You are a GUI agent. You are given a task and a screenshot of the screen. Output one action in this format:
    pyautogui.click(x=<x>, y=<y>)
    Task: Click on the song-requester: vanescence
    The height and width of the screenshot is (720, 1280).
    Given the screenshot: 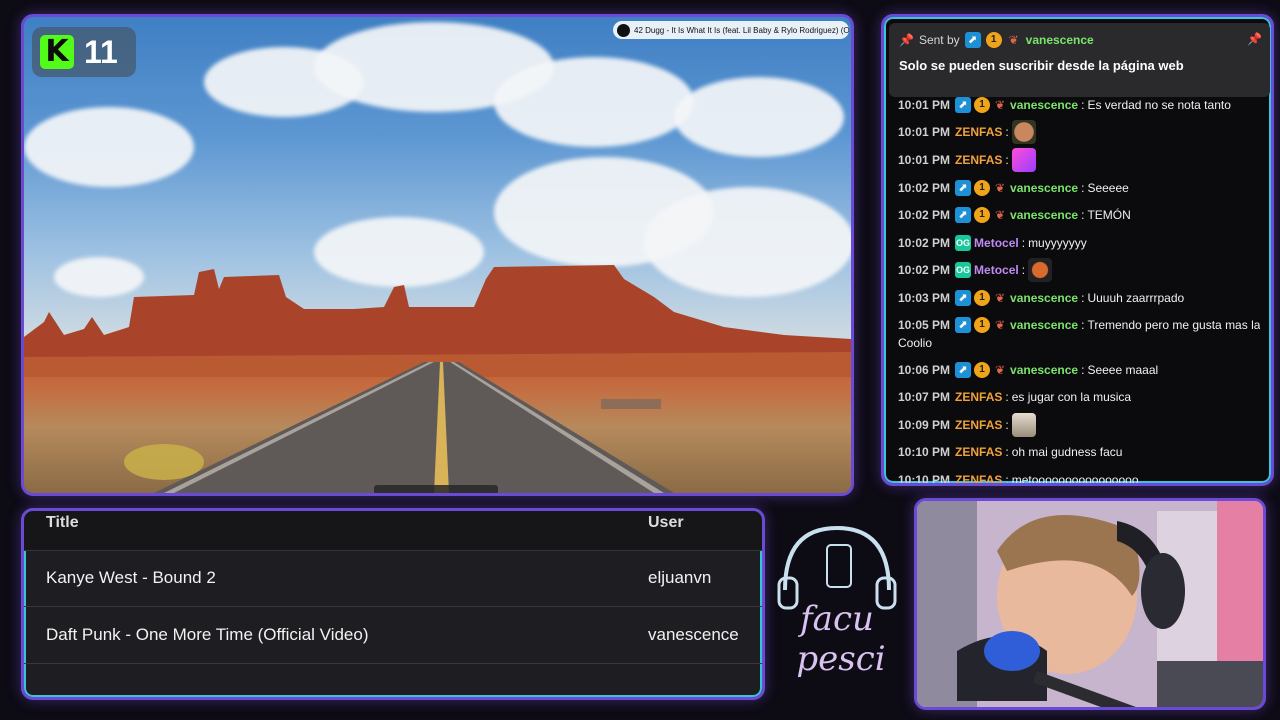 What is the action you would take?
    pyautogui.click(x=693, y=634)
    